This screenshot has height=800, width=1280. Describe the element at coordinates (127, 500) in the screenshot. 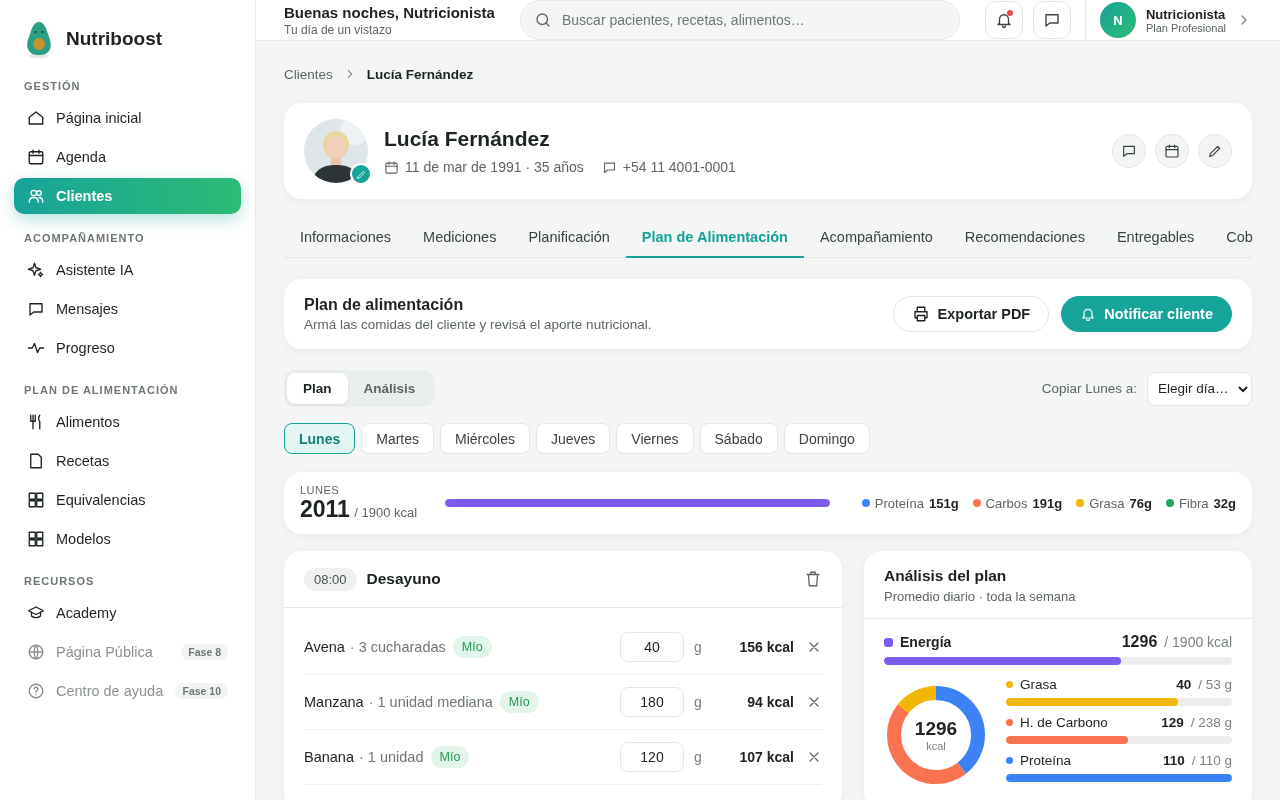

I see `sidebar-item: Equivalencias` at that location.